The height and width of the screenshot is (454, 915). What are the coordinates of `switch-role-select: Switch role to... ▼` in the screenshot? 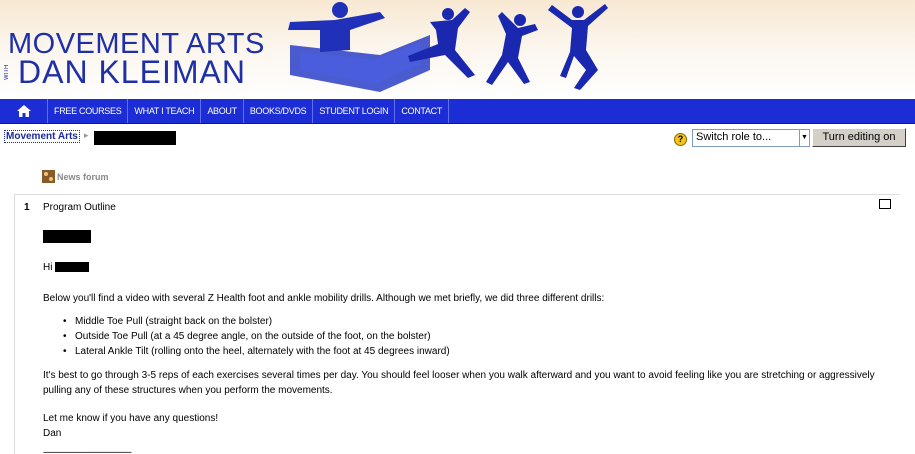 It's located at (751, 138).